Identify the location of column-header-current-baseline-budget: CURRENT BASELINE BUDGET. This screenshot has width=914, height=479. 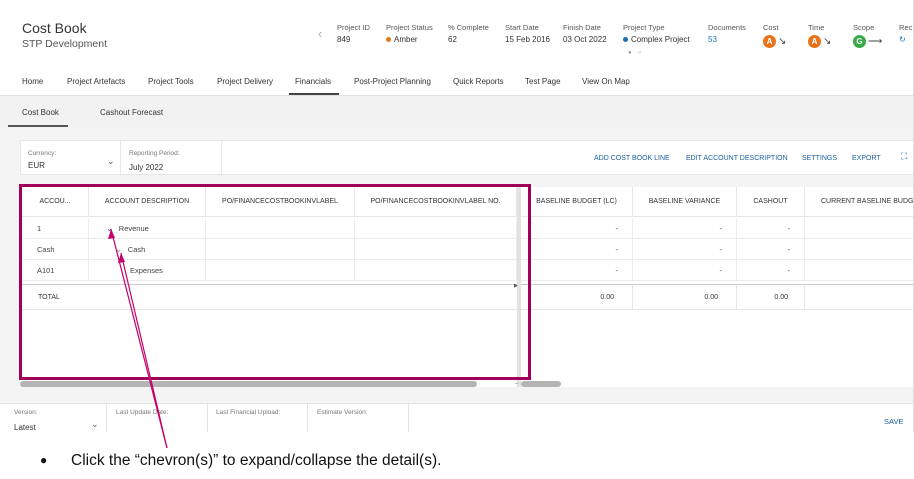
(859, 202).